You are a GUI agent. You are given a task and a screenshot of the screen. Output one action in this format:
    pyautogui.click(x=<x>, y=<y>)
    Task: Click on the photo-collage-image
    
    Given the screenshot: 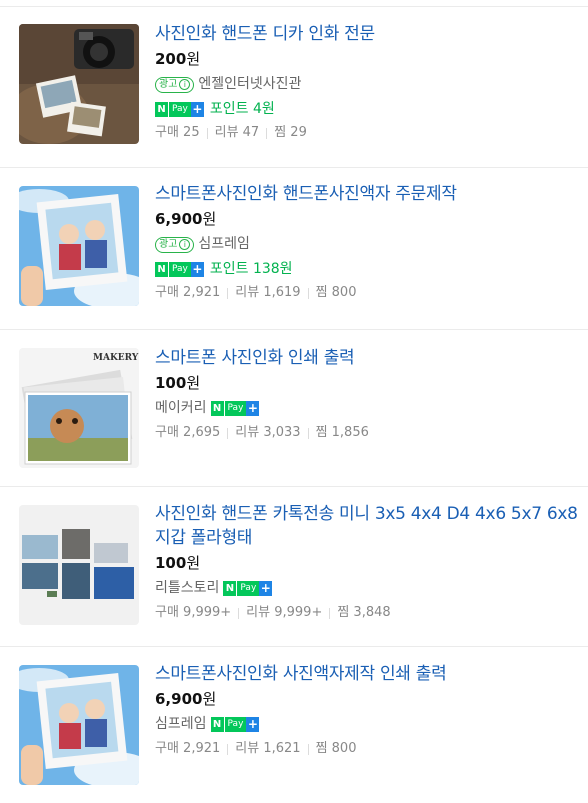 What is the action you would take?
    pyautogui.click(x=79, y=565)
    